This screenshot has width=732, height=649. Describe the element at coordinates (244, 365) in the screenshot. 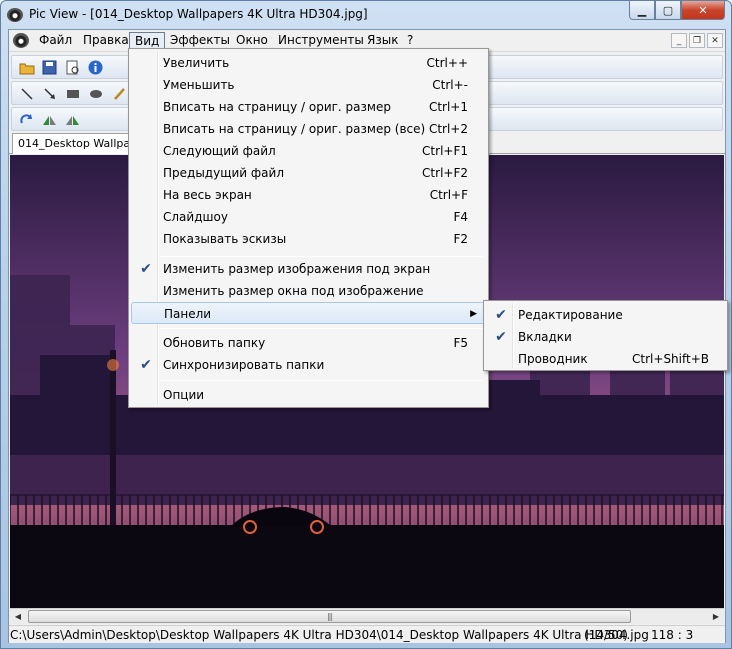

I see `menu-item-label: Синхронизировать папки` at that location.